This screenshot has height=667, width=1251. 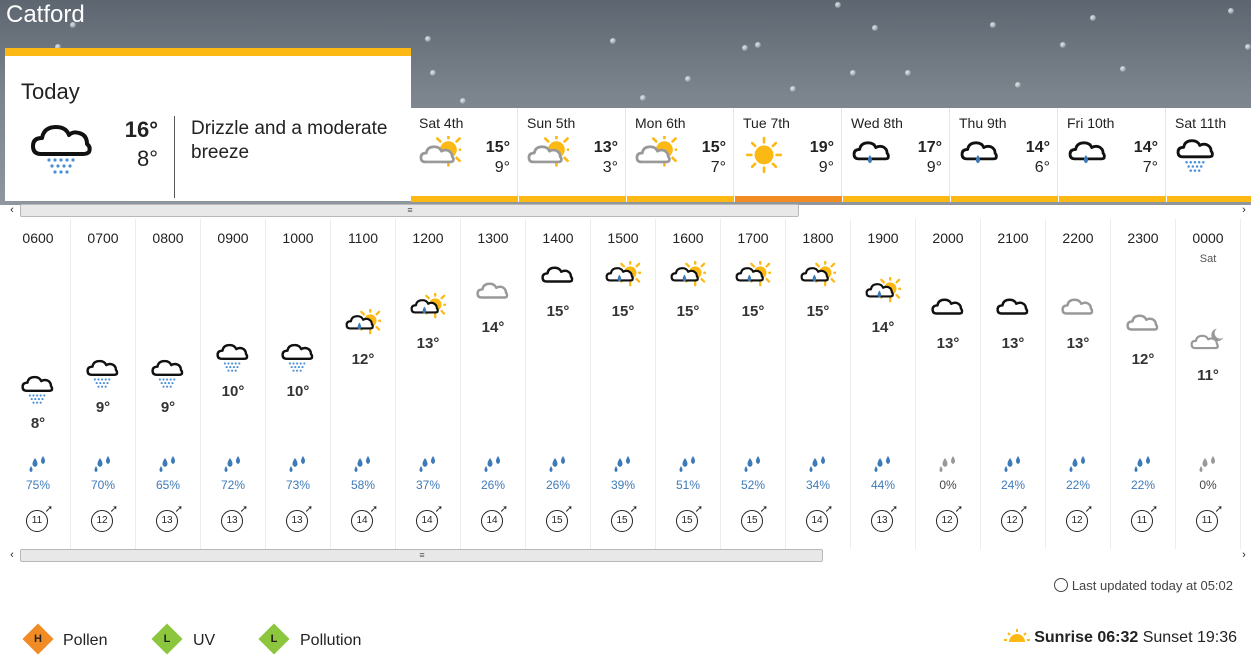 What do you see at coordinates (1208, 384) in the screenshot?
I see `hour-column: 0000 Sat 11° 0% 11 ➚` at bounding box center [1208, 384].